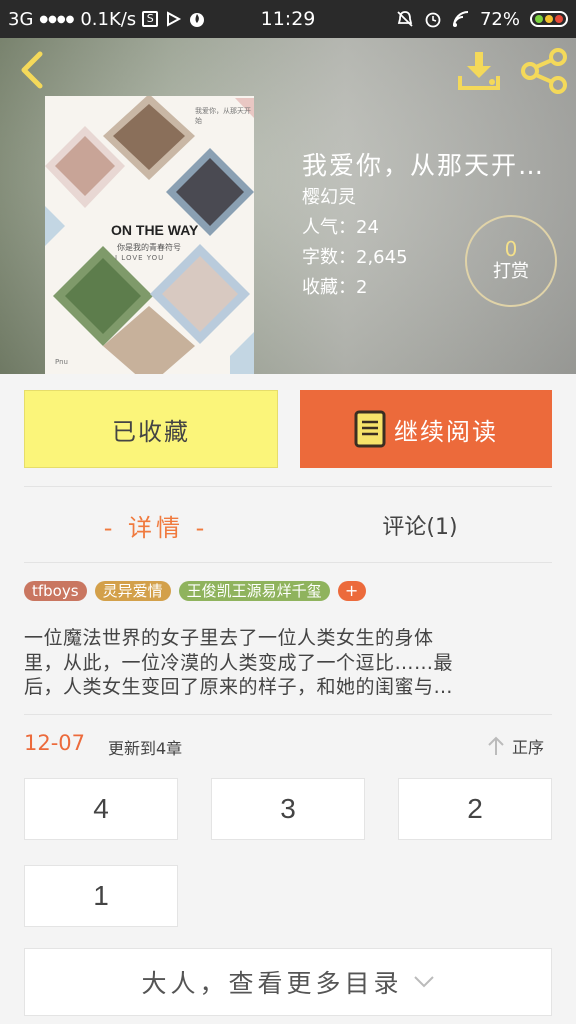 The height and width of the screenshot is (1024, 576). I want to click on update-text: 更新到4章, so click(145, 748).